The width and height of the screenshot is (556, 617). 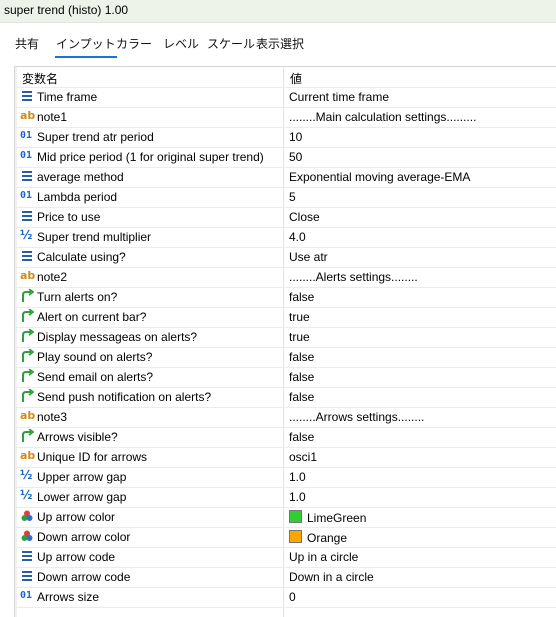 What do you see at coordinates (339, 97) in the screenshot?
I see `param-value: Current time frame` at bounding box center [339, 97].